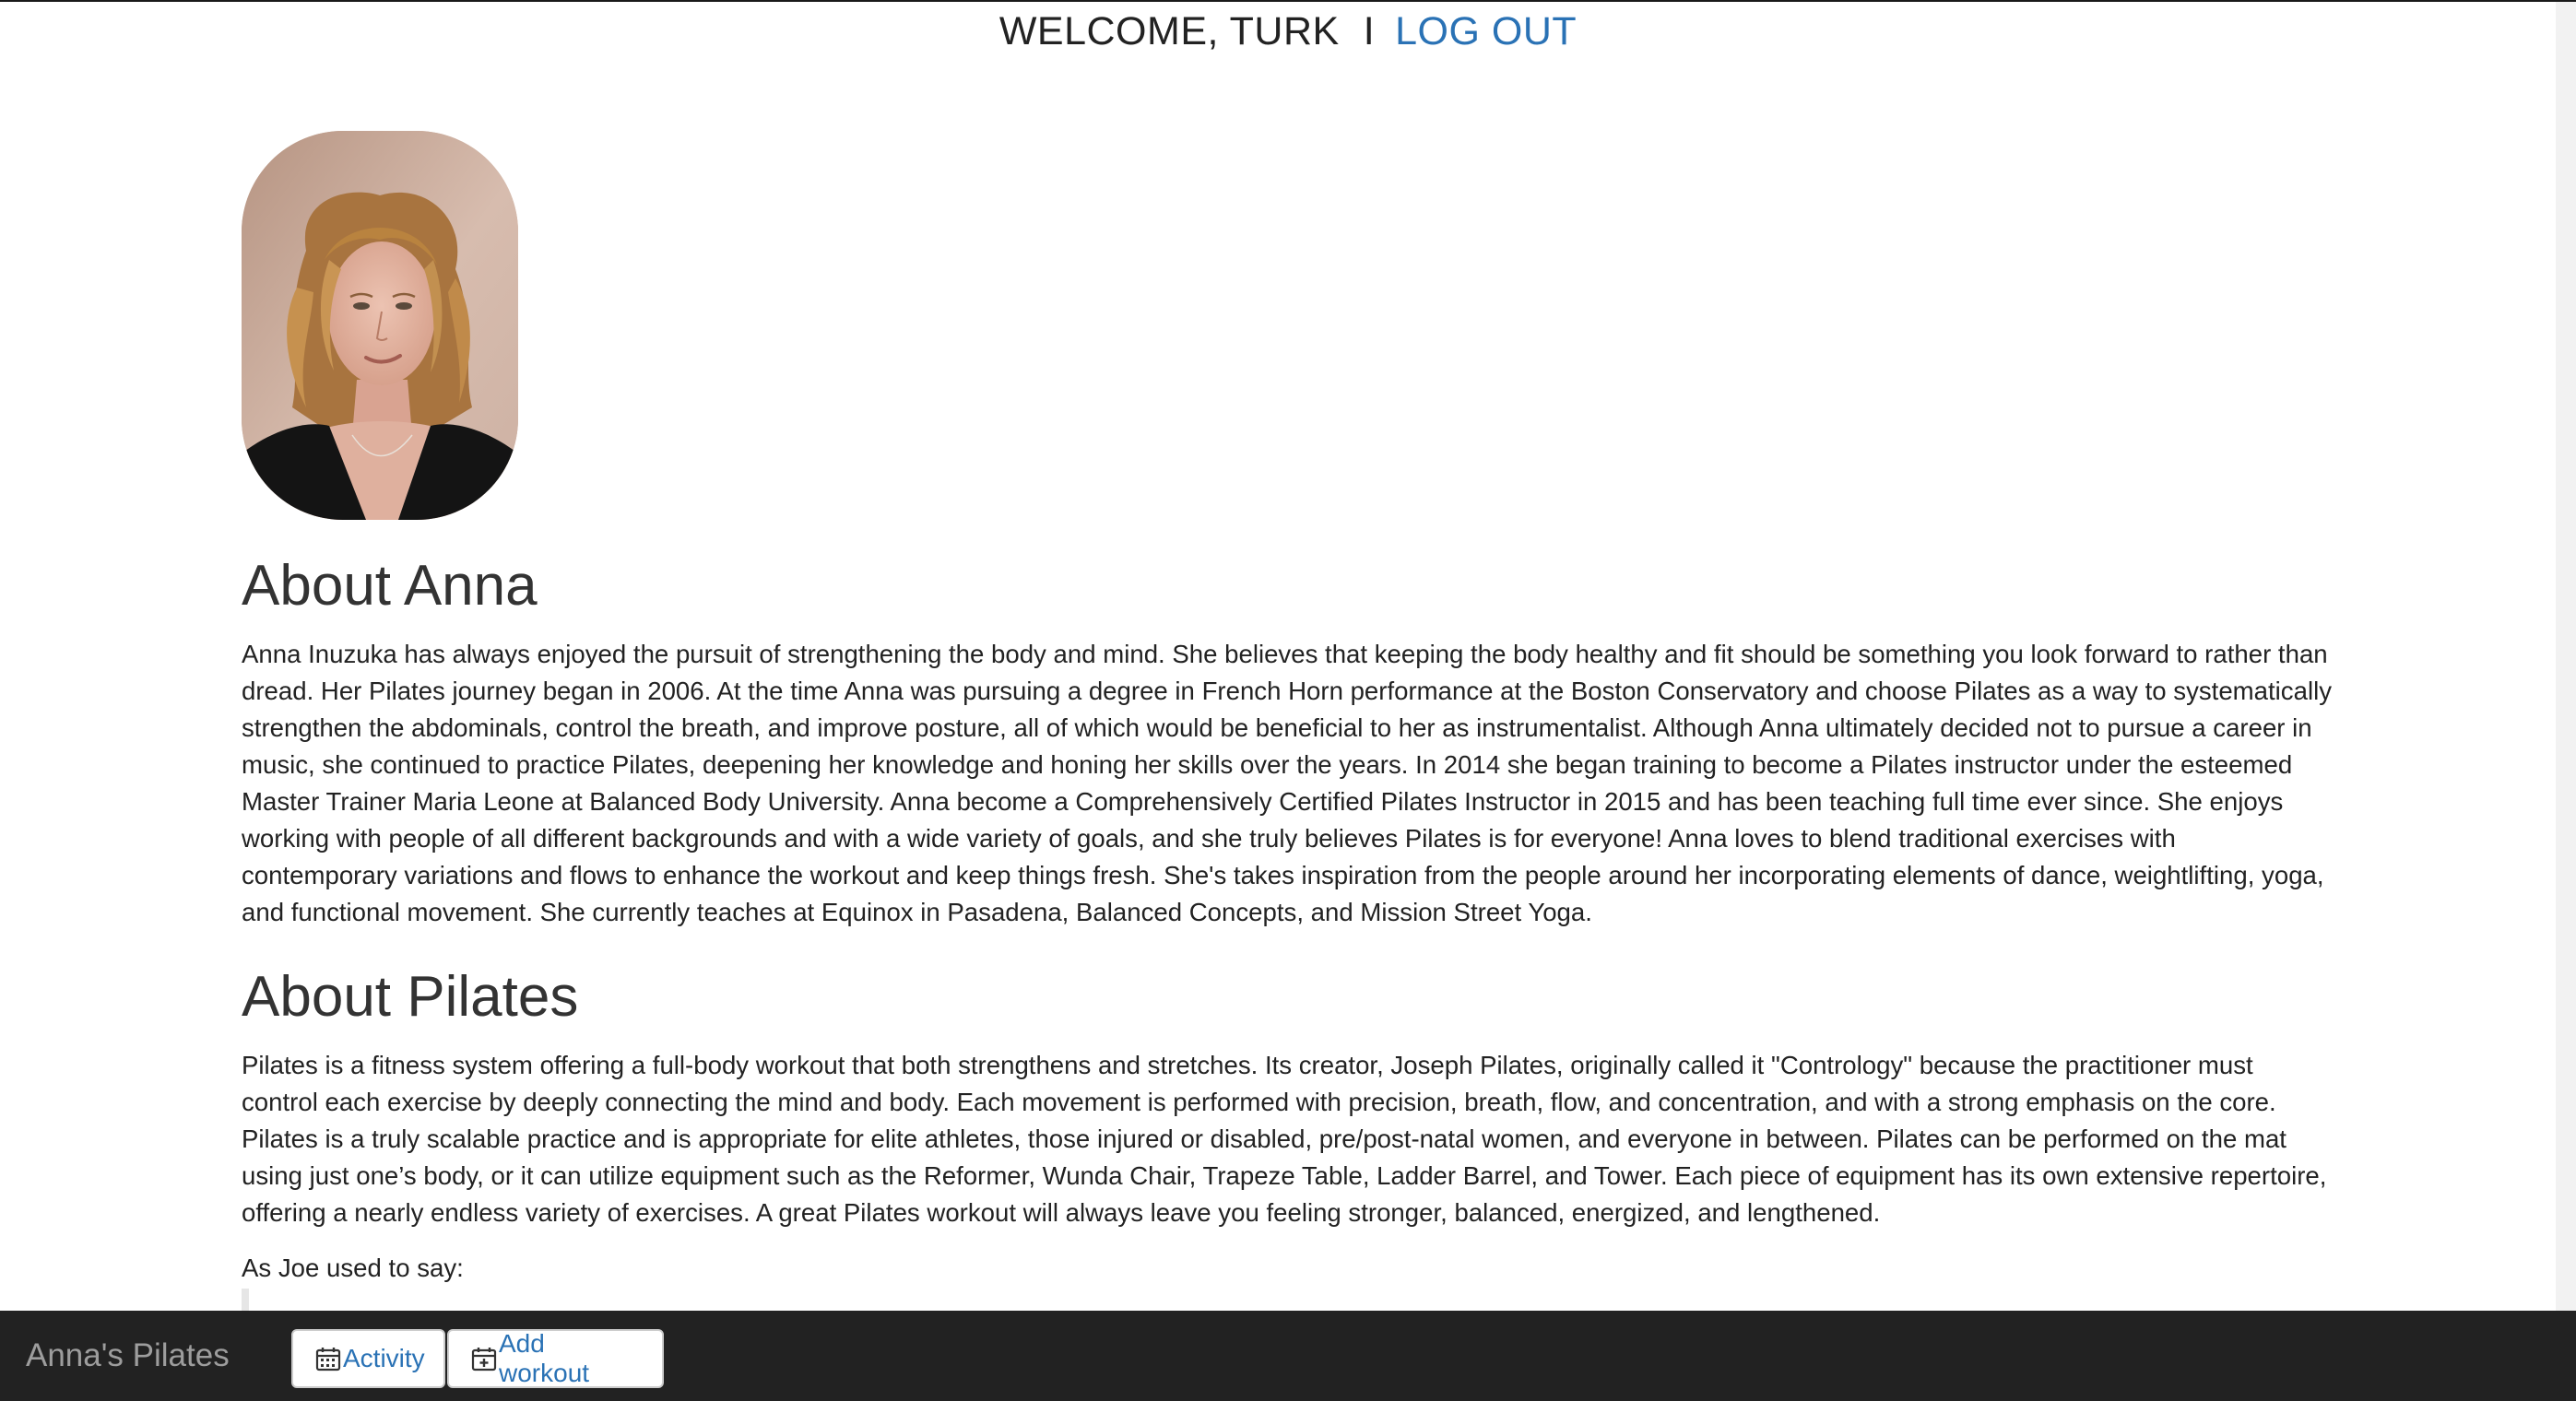 The image size is (2576, 1401). I want to click on activity-button-label: Activity, so click(384, 1358).